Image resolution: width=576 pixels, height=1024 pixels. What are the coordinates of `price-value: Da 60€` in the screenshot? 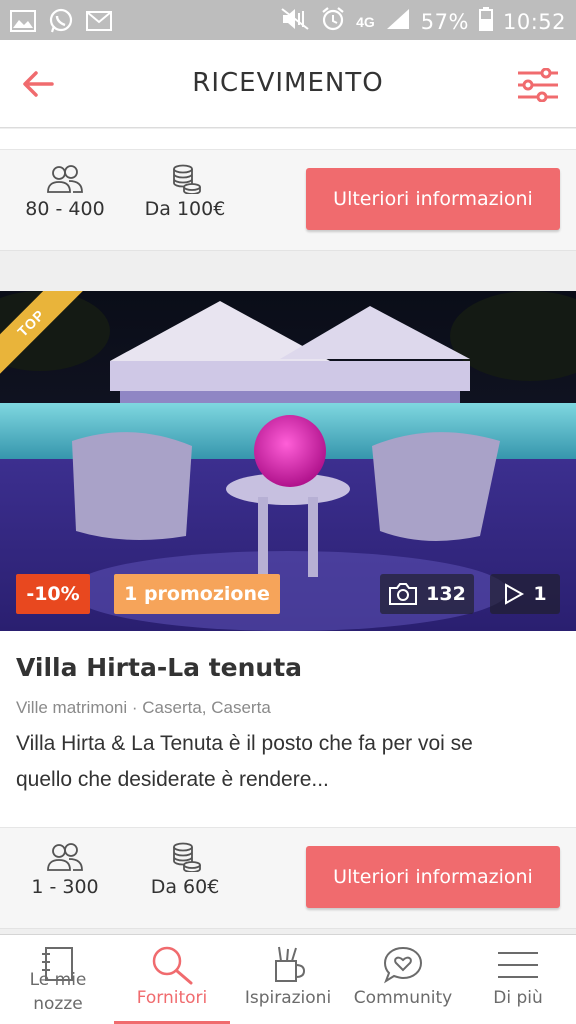 It's located at (185, 887).